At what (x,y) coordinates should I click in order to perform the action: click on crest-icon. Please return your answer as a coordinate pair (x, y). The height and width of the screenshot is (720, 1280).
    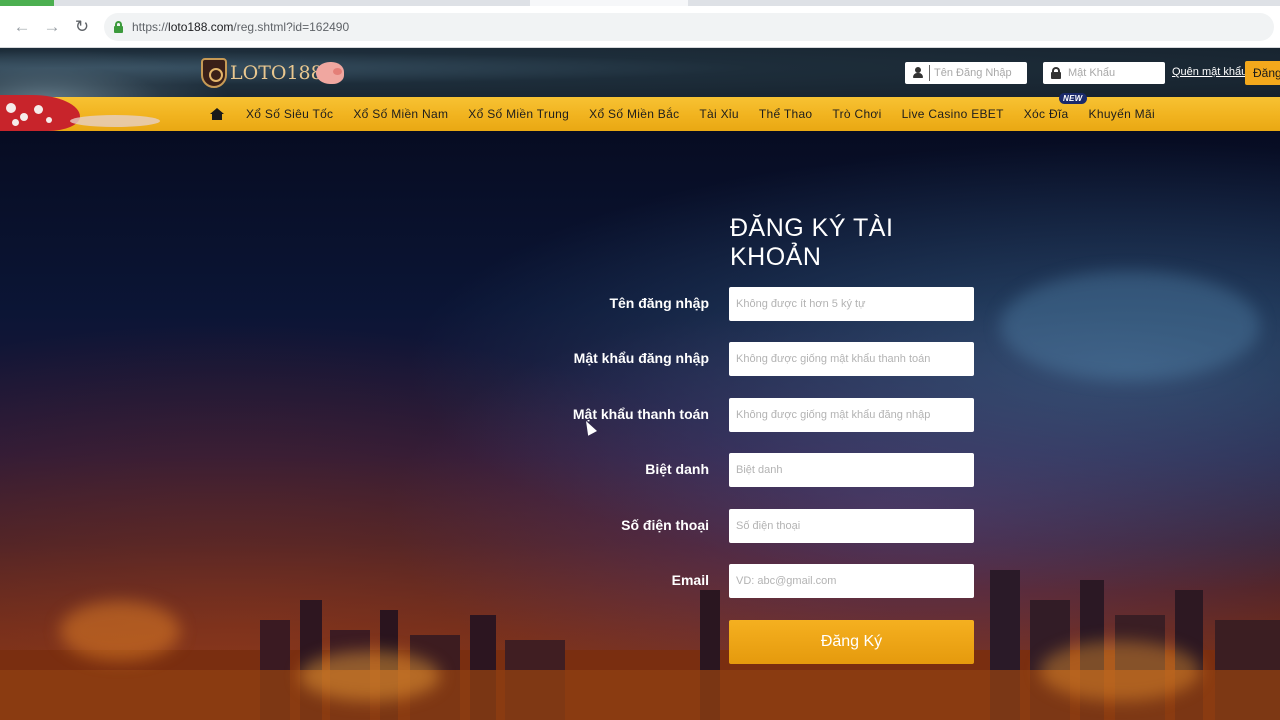
    Looking at the image, I should click on (214, 73).